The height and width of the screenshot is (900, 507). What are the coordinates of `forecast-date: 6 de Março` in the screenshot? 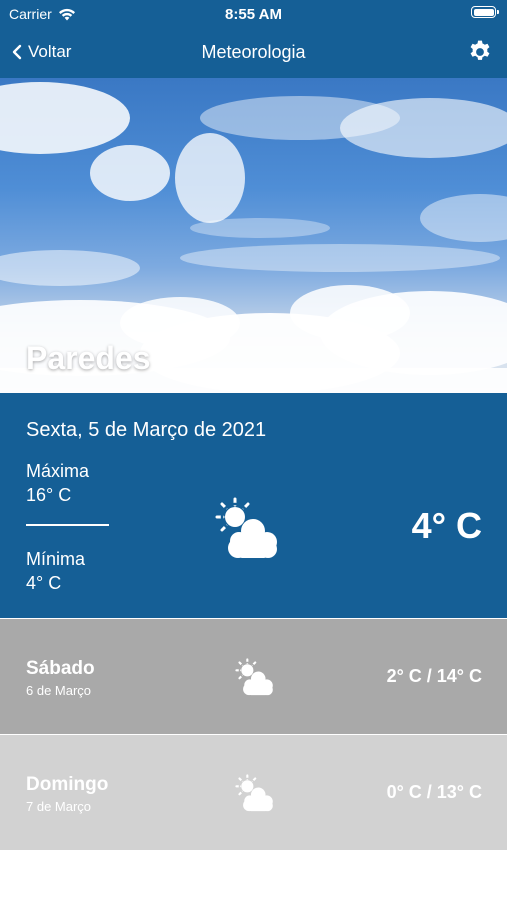 It's located at (59, 690).